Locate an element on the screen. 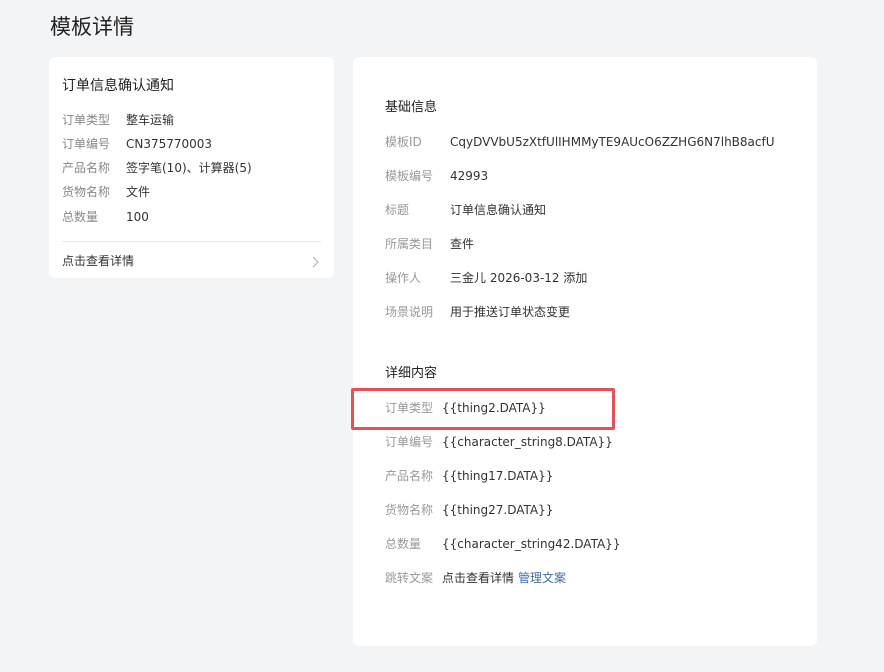 The width and height of the screenshot is (884, 672). info-key: 场景说明 is located at coordinates (409, 312).